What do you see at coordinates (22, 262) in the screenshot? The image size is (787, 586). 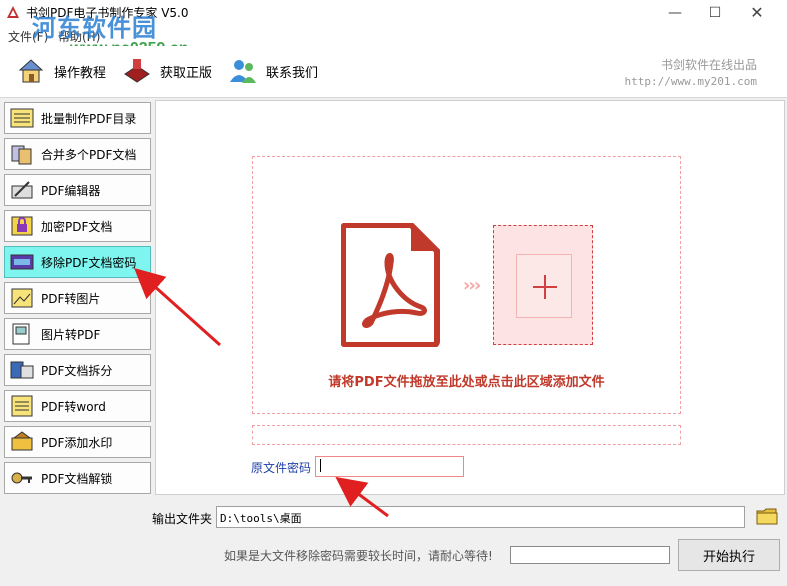 I see `remove-password-icon` at bounding box center [22, 262].